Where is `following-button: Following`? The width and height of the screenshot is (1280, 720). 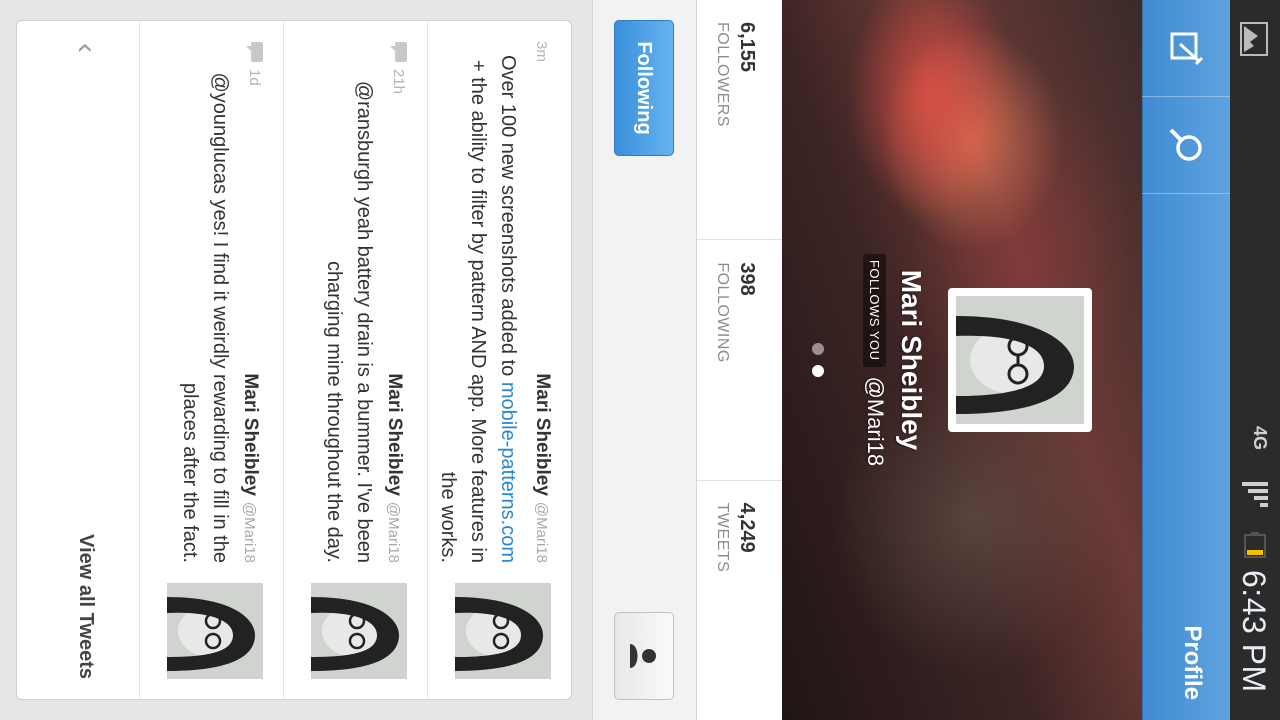
following-button: Following is located at coordinates (644, 88).